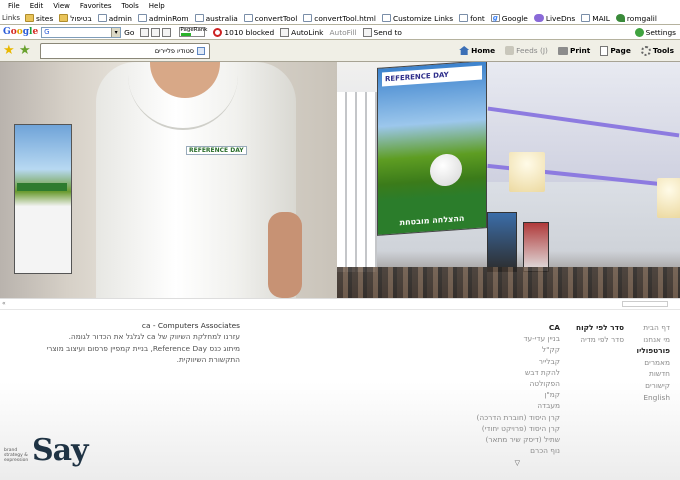 This screenshot has height=480, width=680. Describe the element at coordinates (645, 50) in the screenshot. I see `gear-icon` at that location.